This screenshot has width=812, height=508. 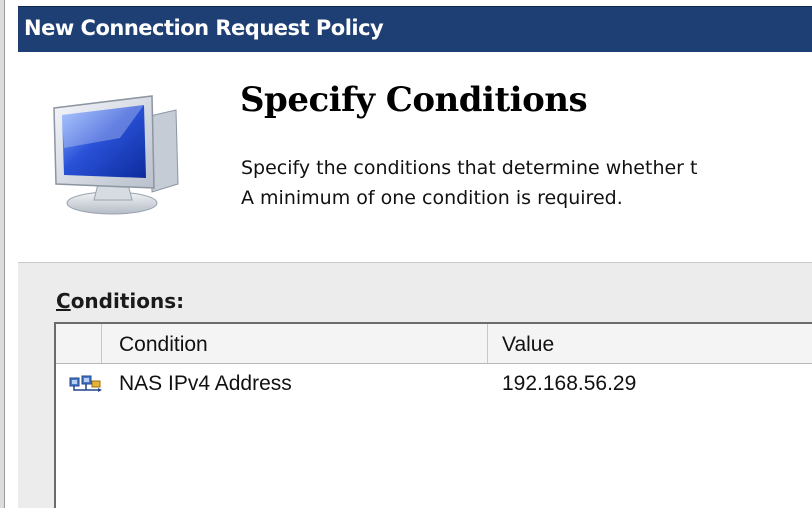 What do you see at coordinates (569, 383) in the screenshot?
I see `row-condition-value: 192.168.56.29` at bounding box center [569, 383].